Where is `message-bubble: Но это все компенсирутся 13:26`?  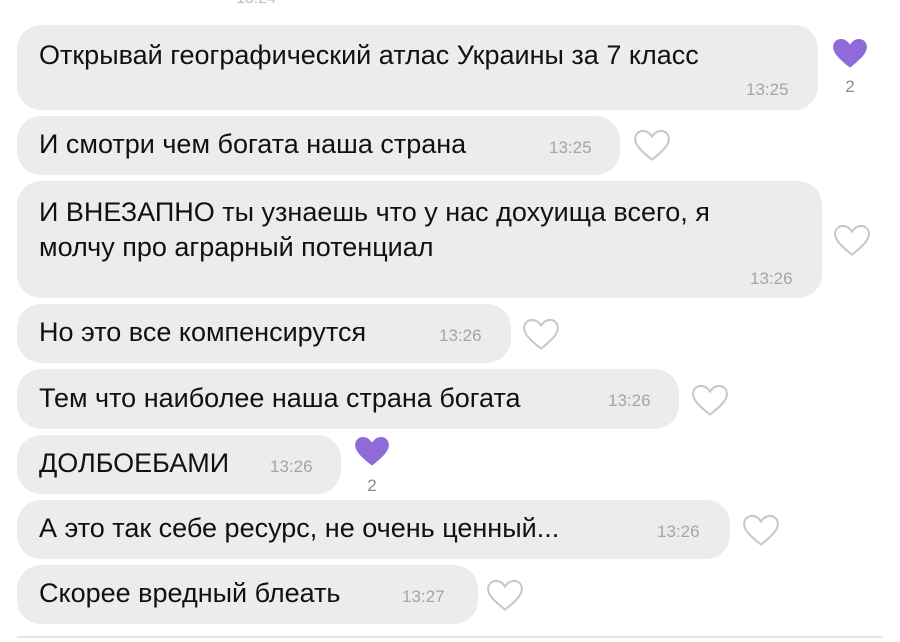 message-bubble: Но это все компенсирутся 13:26 is located at coordinates (264, 333).